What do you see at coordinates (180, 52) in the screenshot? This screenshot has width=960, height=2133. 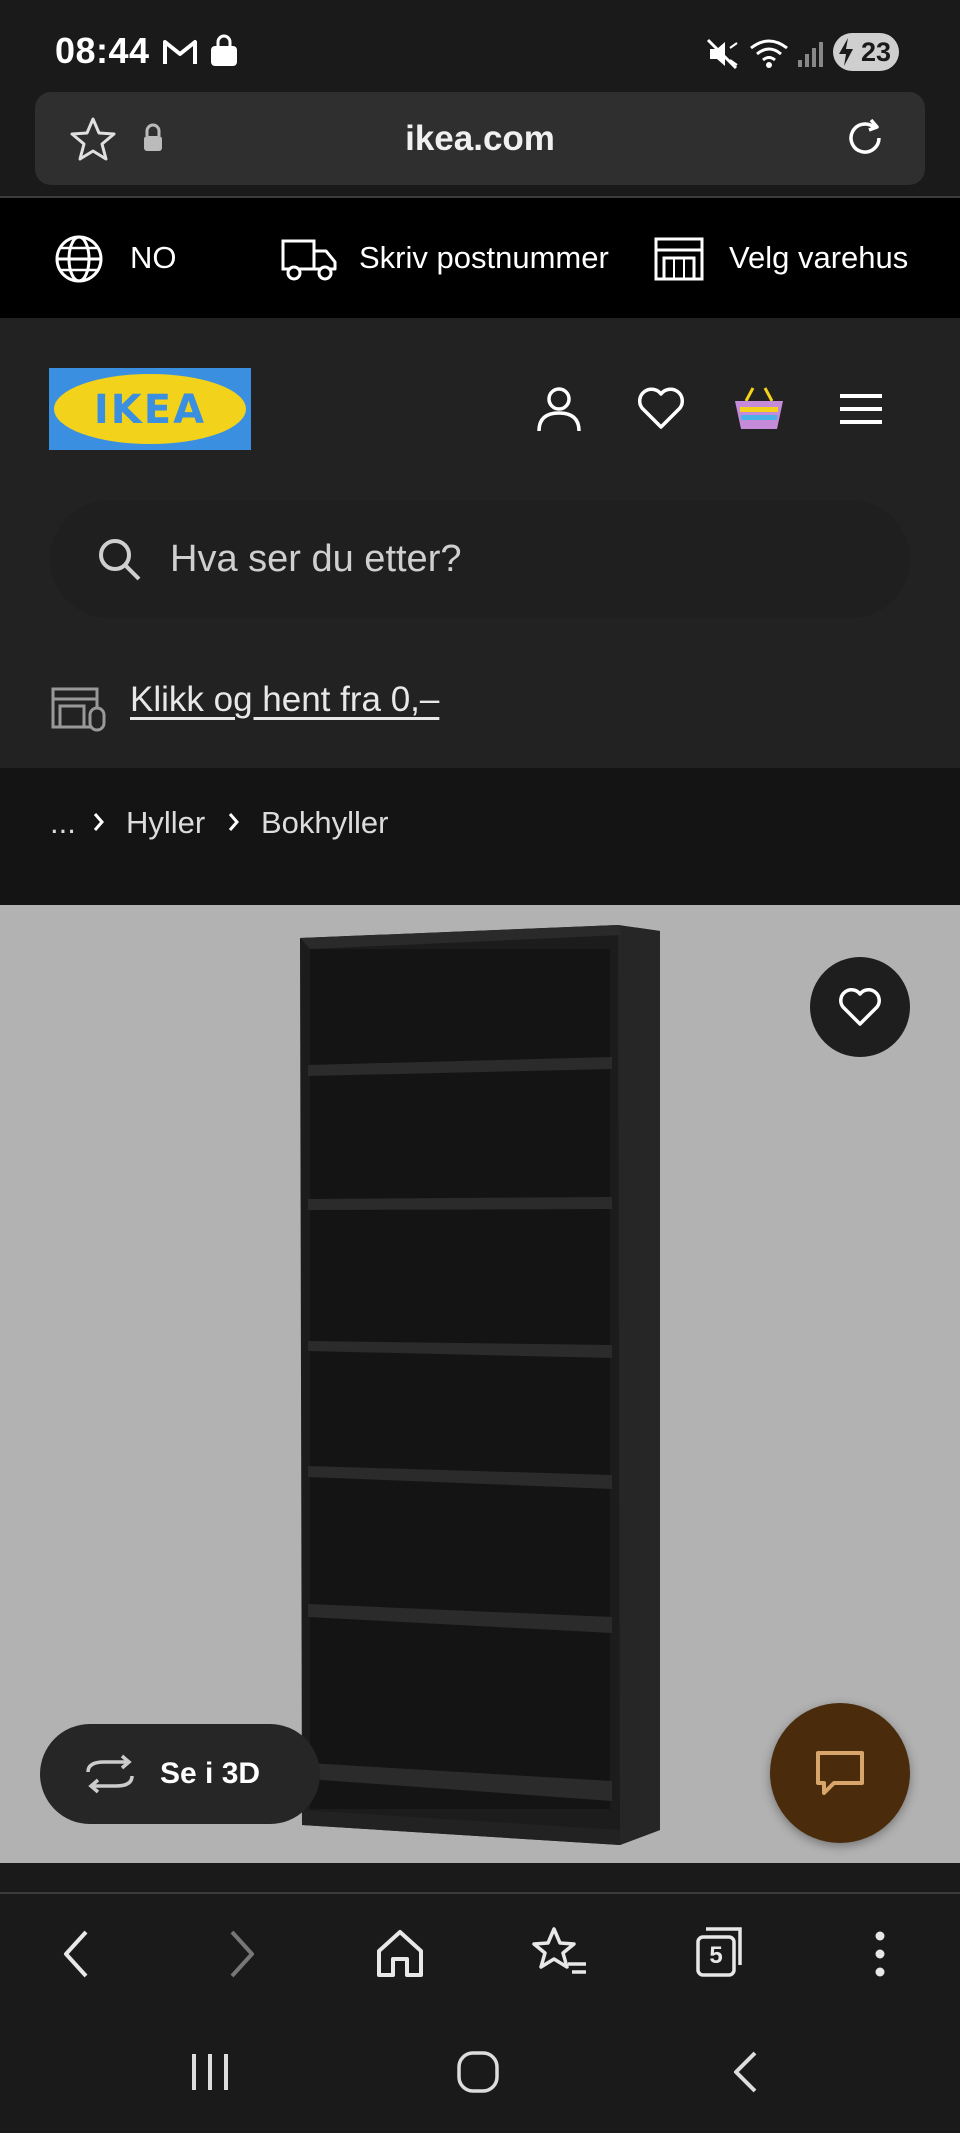 I see `gmail-icon` at bounding box center [180, 52].